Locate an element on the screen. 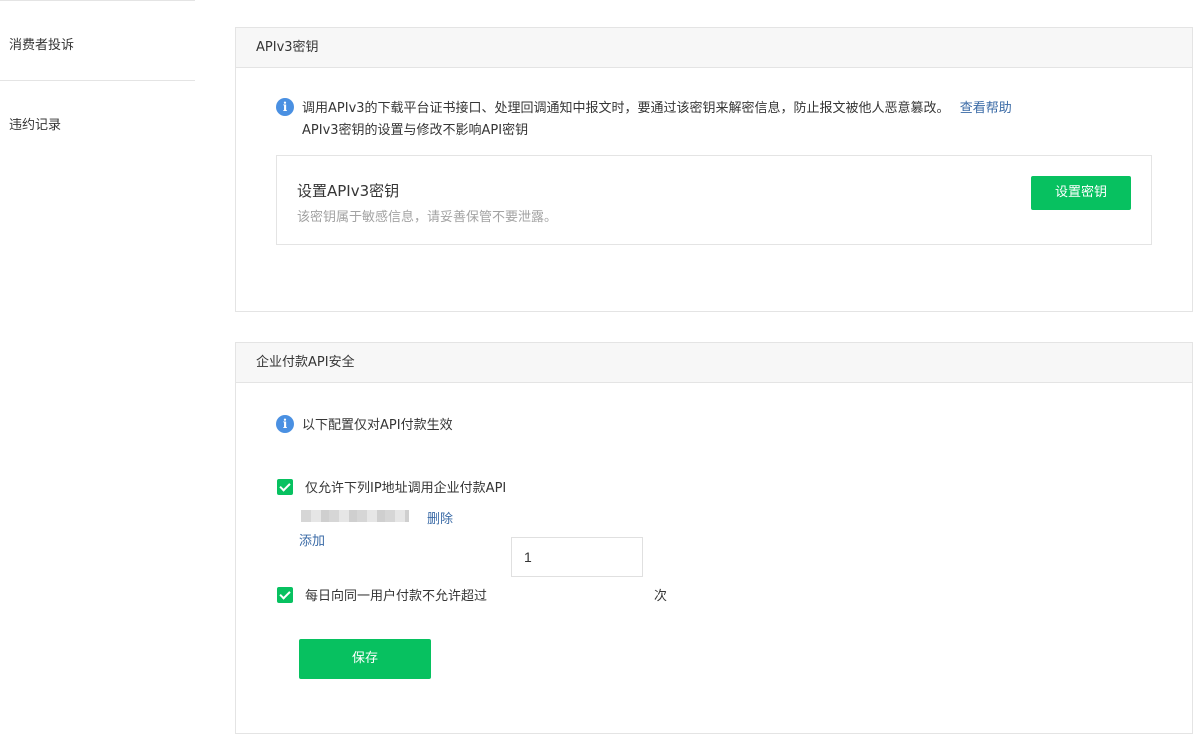 The image size is (1201, 753). delete-ip-link: 删除 is located at coordinates (440, 517).